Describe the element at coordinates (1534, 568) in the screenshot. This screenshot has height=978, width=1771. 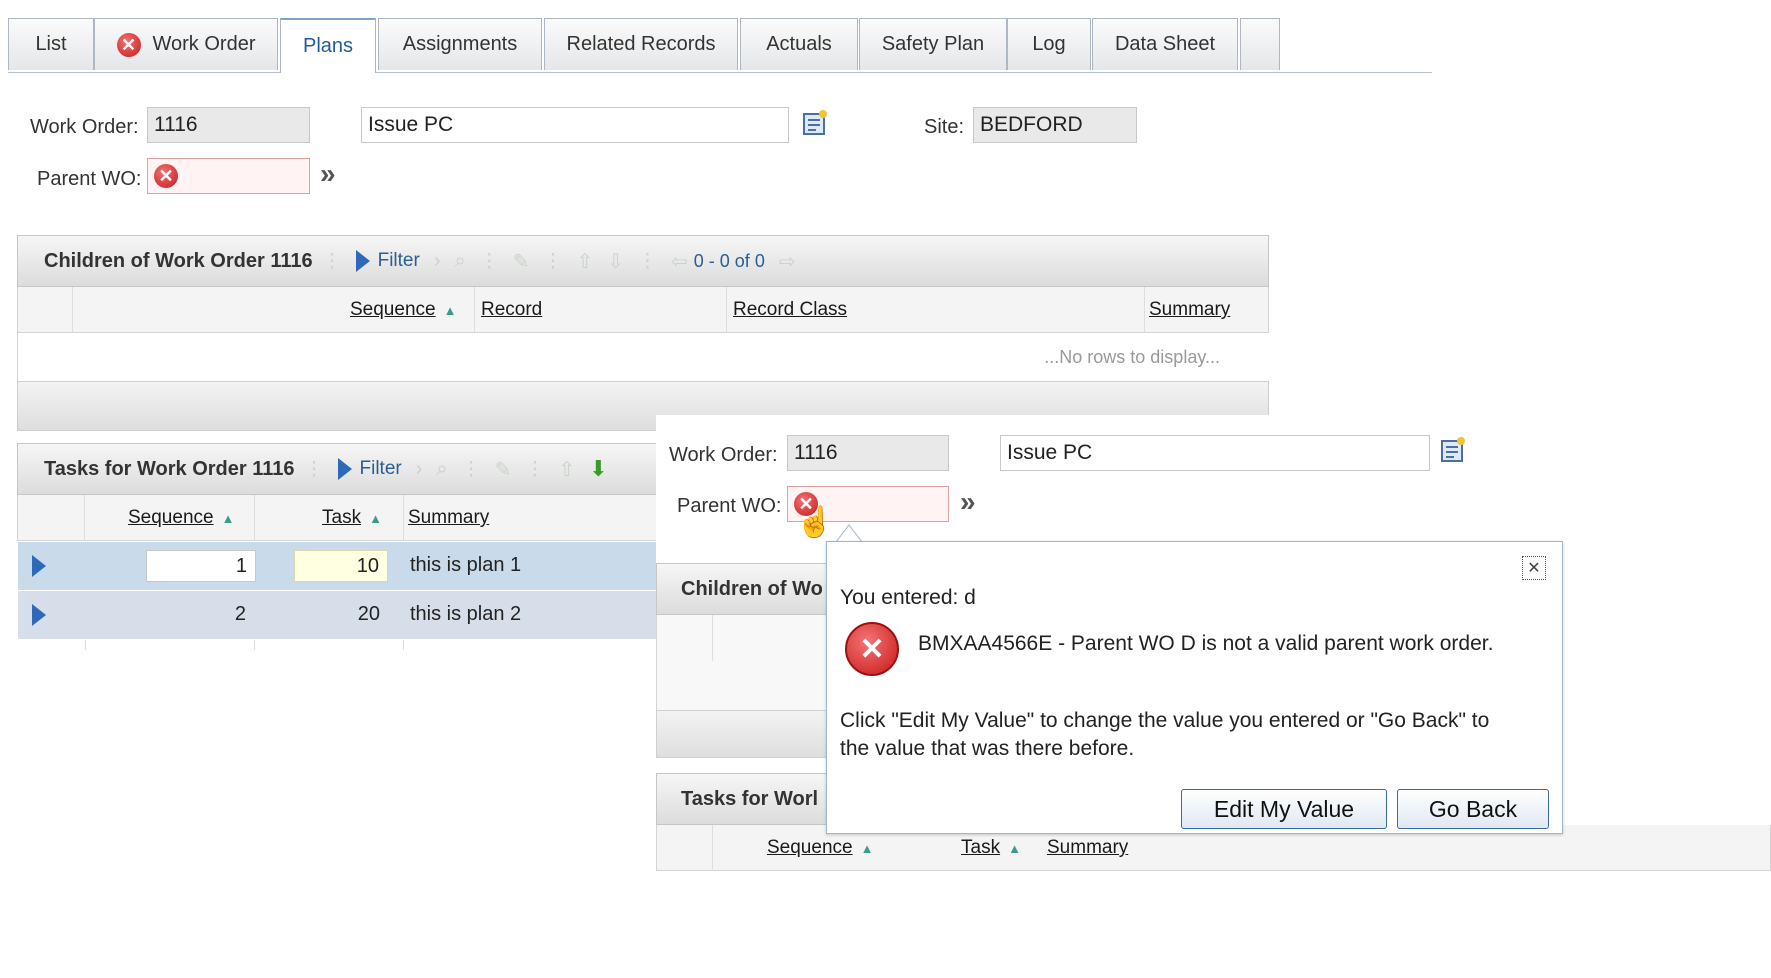
I see `close-icon: ✕` at that location.